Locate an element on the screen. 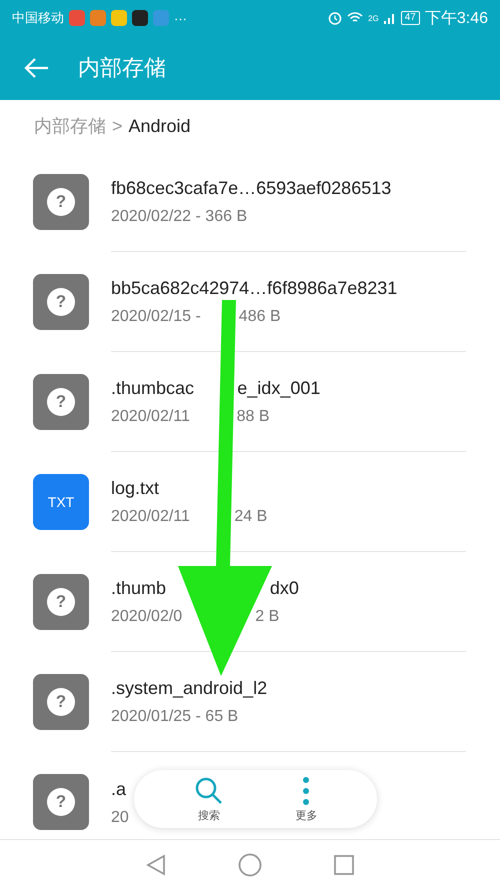  file-details: 24 B is located at coordinates (251, 516).